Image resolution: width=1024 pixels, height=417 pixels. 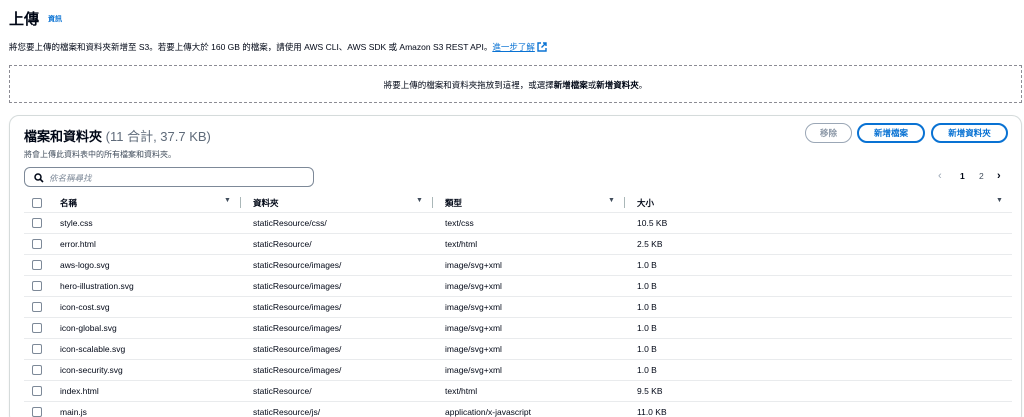 What do you see at coordinates (55, 19) in the screenshot?
I see `info-link: 資訊` at bounding box center [55, 19].